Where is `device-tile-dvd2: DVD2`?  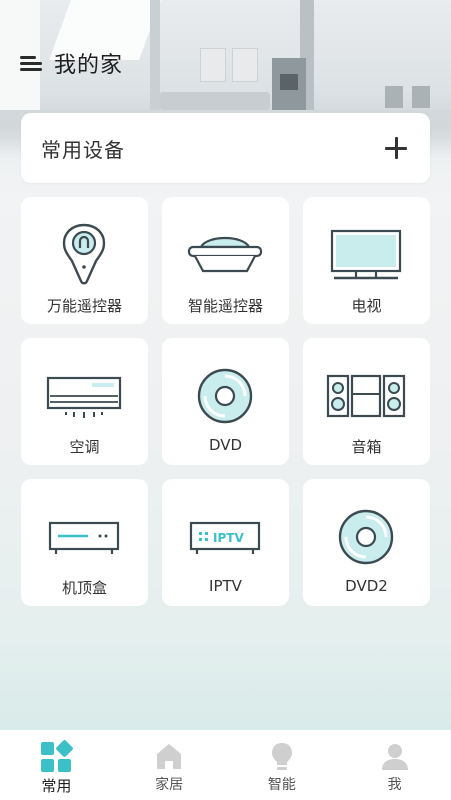
device-tile-dvd2: DVD2 is located at coordinates (366, 542).